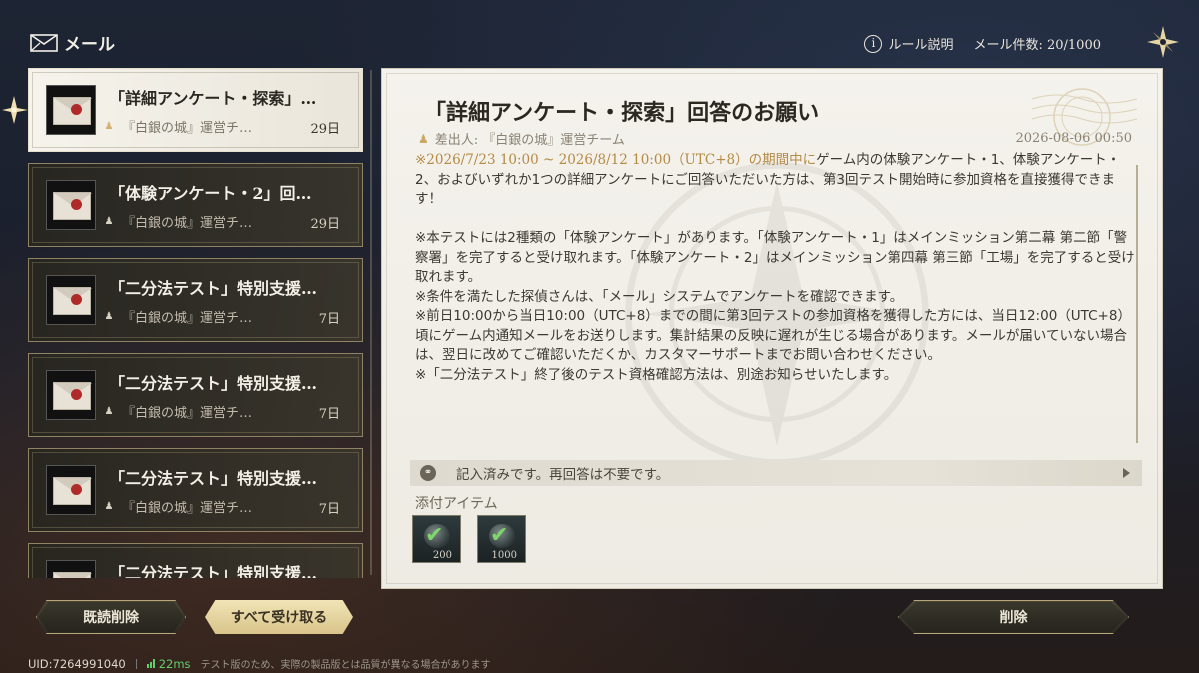 The image size is (1199, 673). I want to click on attachment-qty: 200, so click(442, 555).